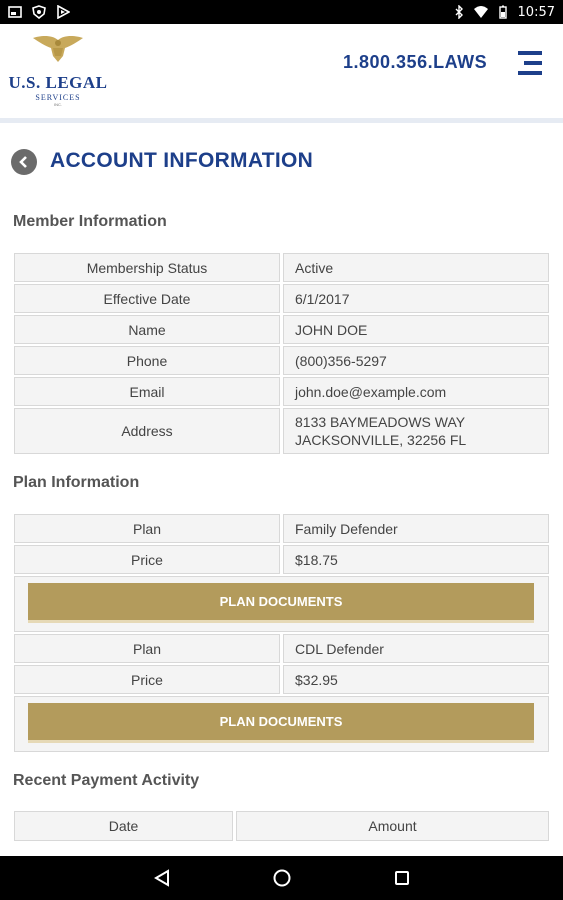 Image resolution: width=563 pixels, height=900 pixels. Describe the element at coordinates (281, 267) in the screenshot. I see `table-row: Membership Status Active` at that location.